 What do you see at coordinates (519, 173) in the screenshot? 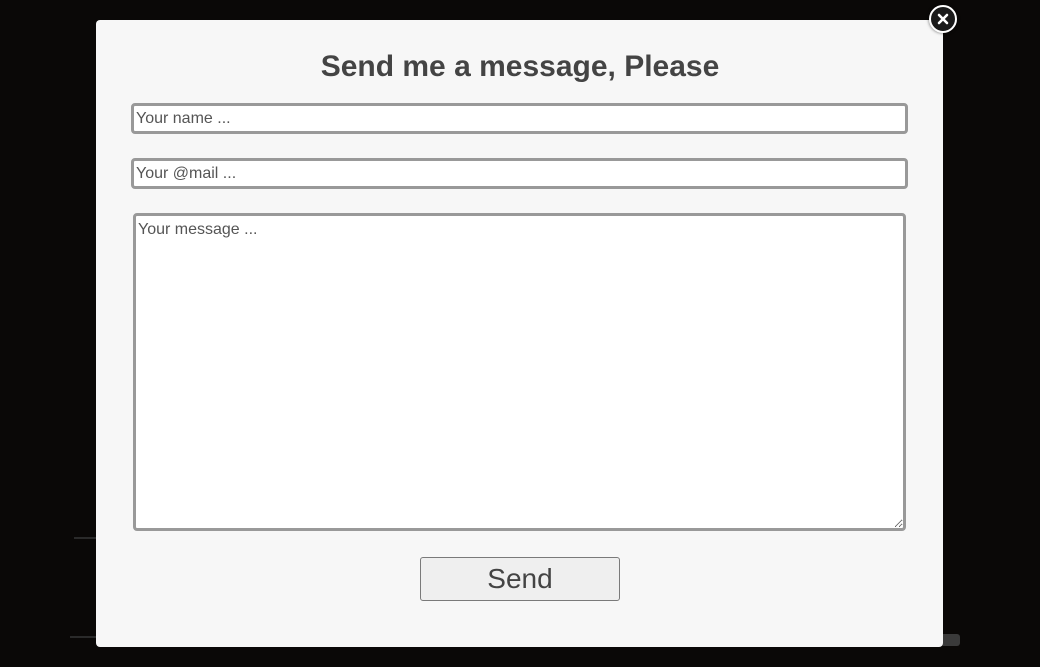
I see `email-input` at bounding box center [519, 173].